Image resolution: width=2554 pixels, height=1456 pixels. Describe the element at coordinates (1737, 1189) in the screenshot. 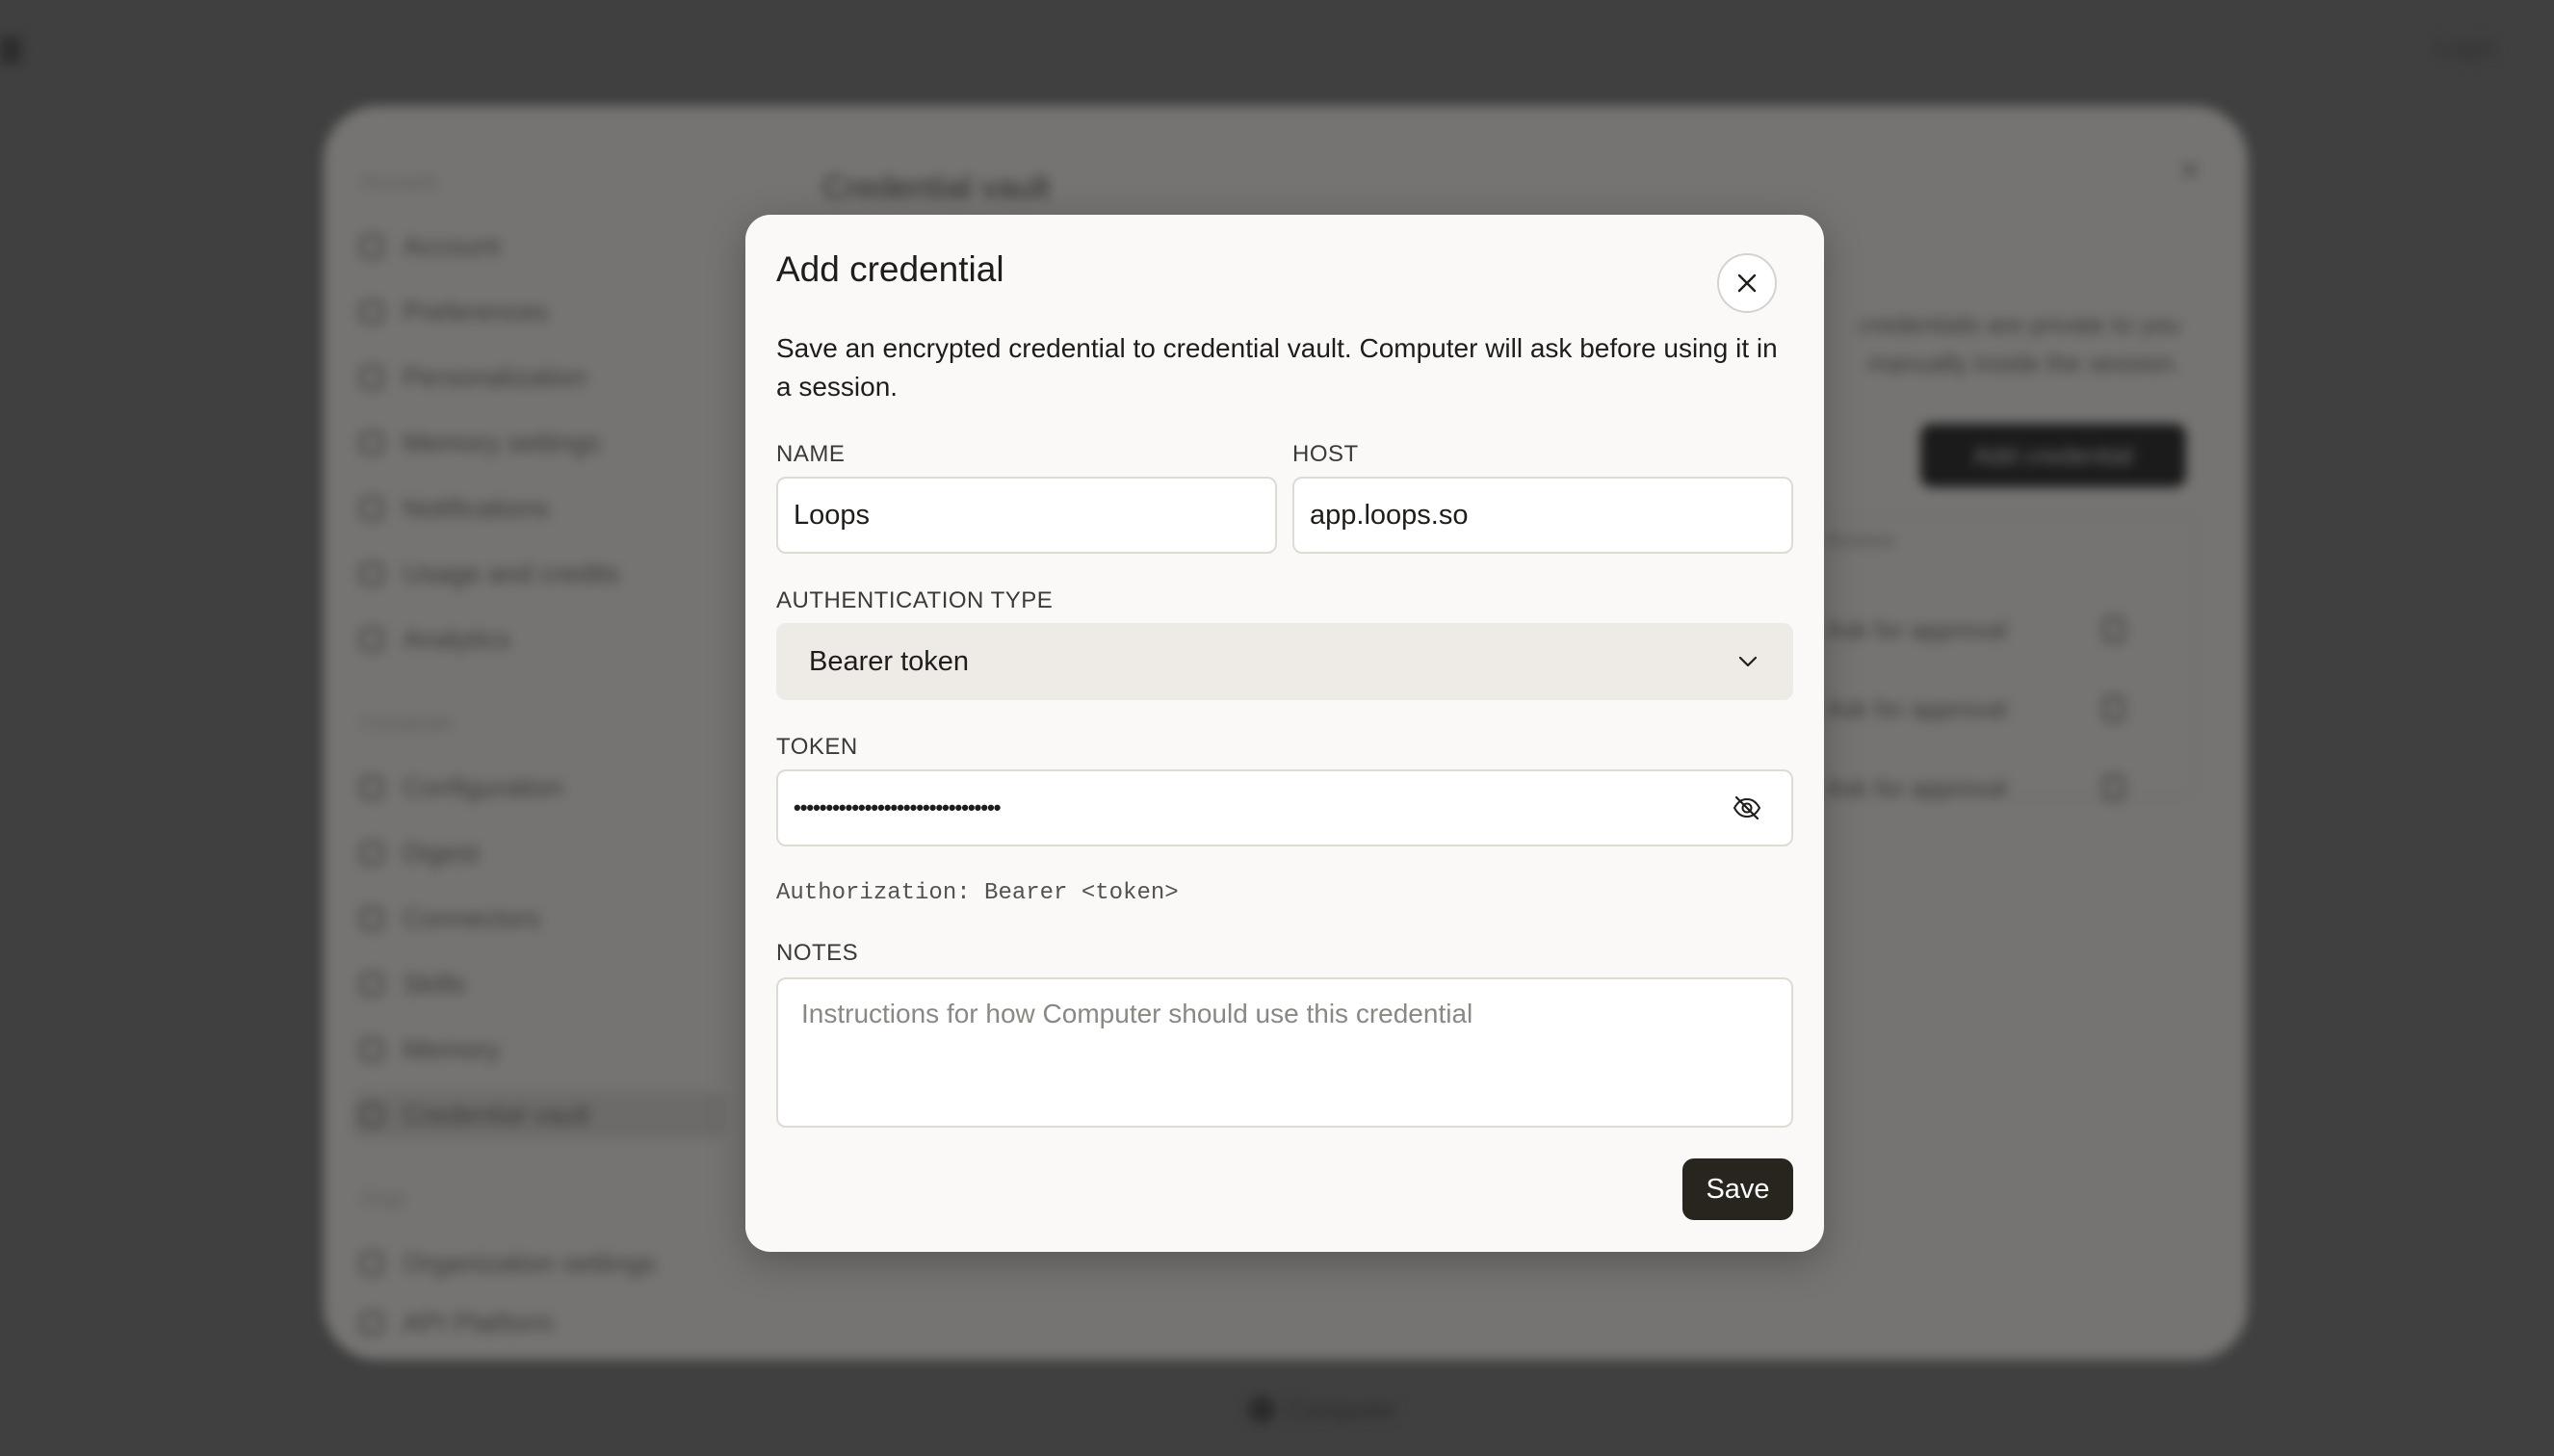

I see `save-button: Save` at that location.